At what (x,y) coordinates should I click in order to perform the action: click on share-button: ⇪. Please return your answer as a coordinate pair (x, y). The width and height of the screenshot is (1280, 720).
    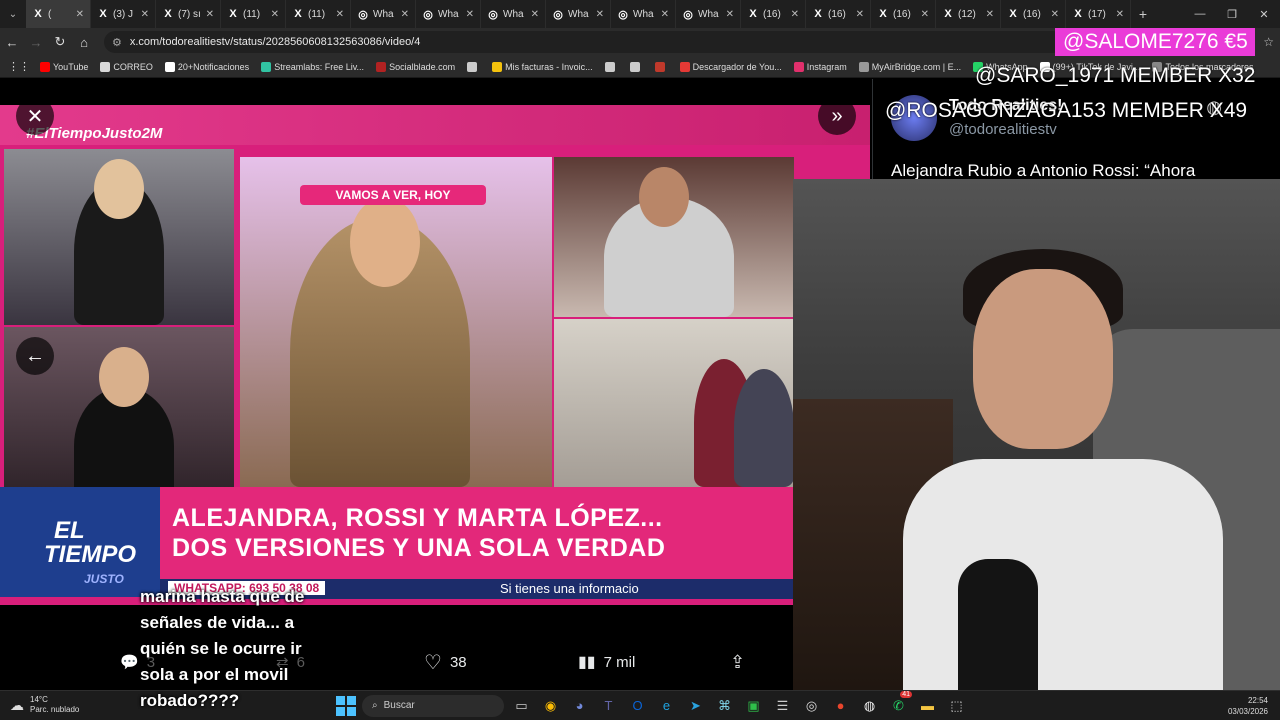
    Looking at the image, I should click on (737, 662).